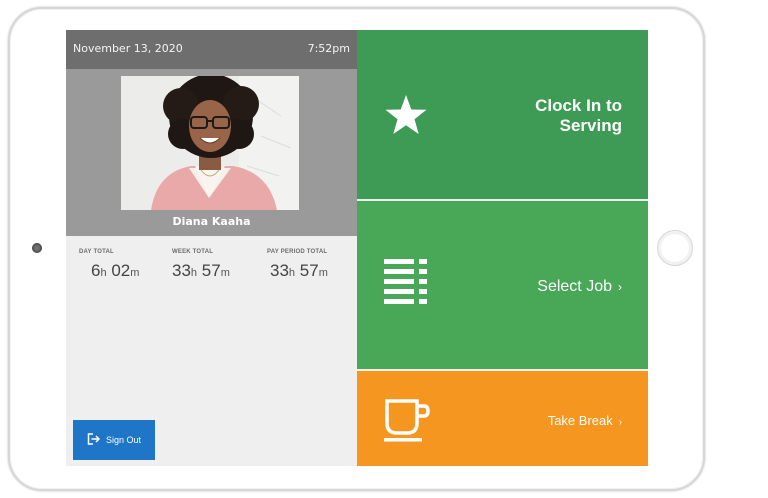 The width and height of the screenshot is (768, 498). Describe the element at coordinates (211, 270) in the screenshot. I see `week-total-minutes: 57` at that location.